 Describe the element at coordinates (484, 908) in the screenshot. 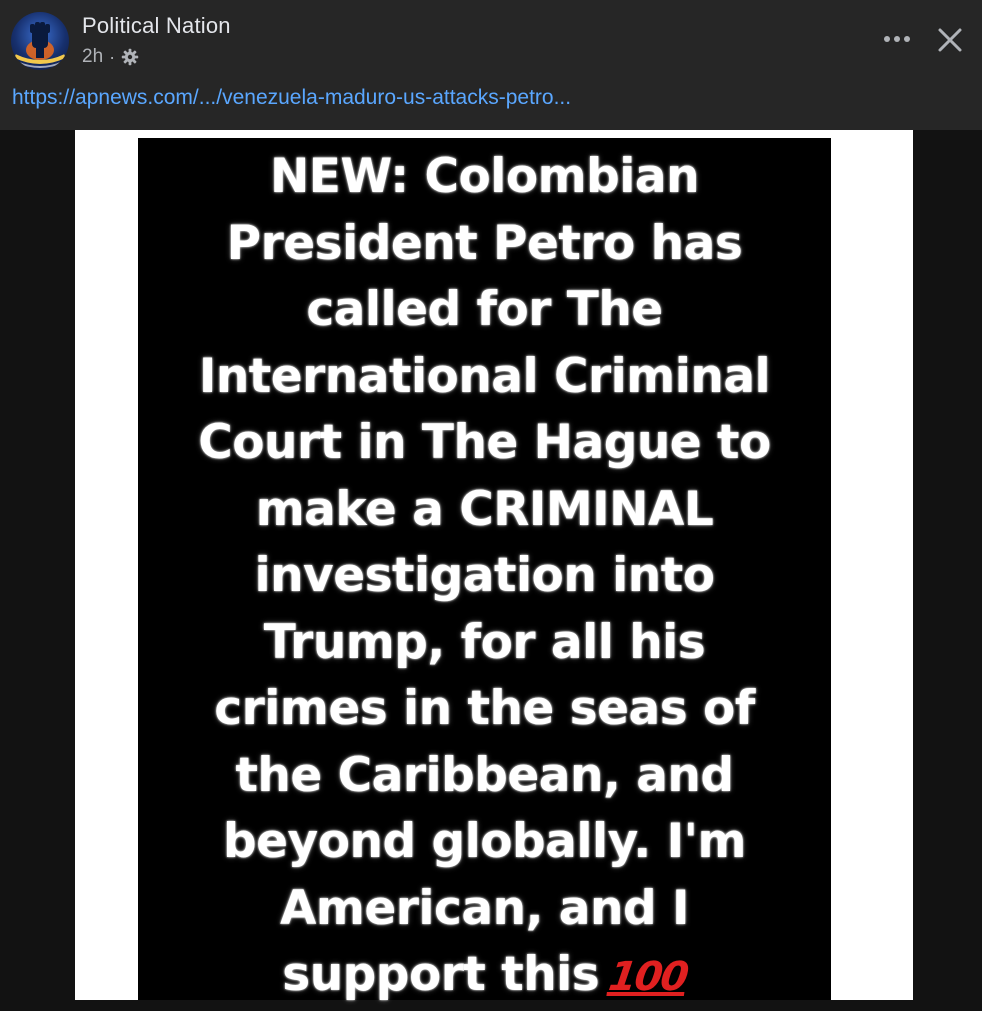

I see `image-text-line: American, and I` at that location.